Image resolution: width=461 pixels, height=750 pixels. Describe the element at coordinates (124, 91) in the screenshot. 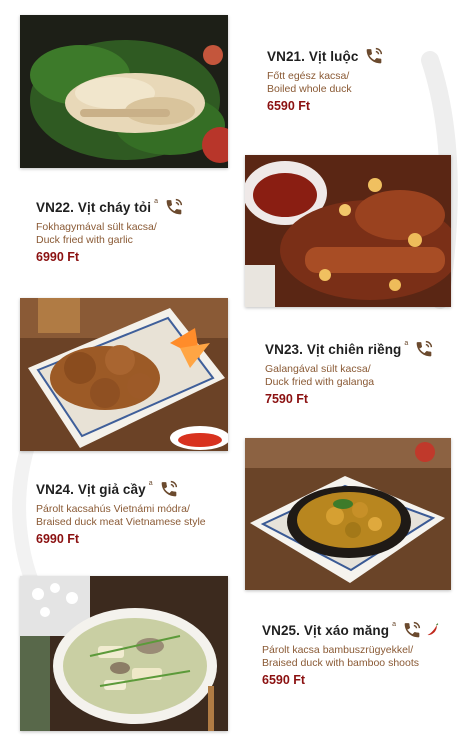

I see `photo-boiled-duck` at that location.